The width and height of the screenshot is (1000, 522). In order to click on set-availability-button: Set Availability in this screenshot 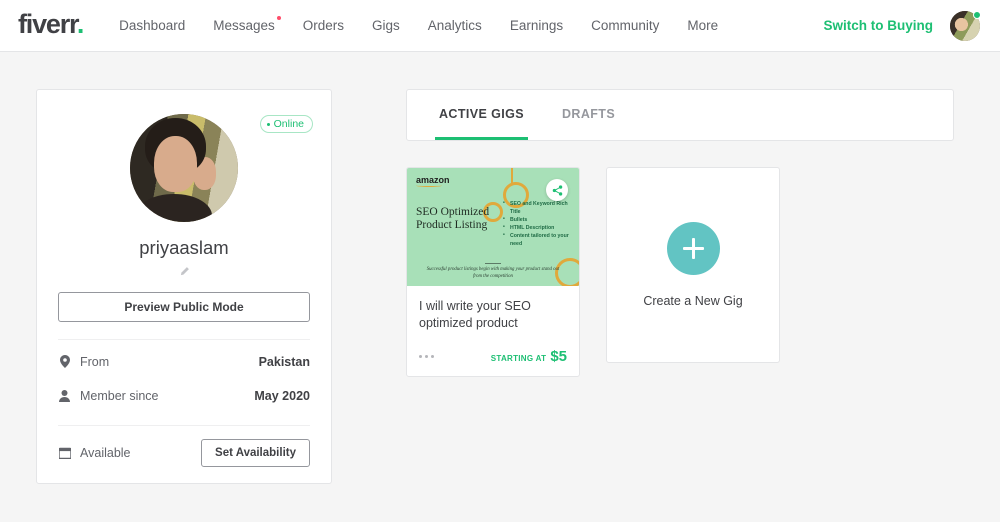, I will do `click(255, 453)`.